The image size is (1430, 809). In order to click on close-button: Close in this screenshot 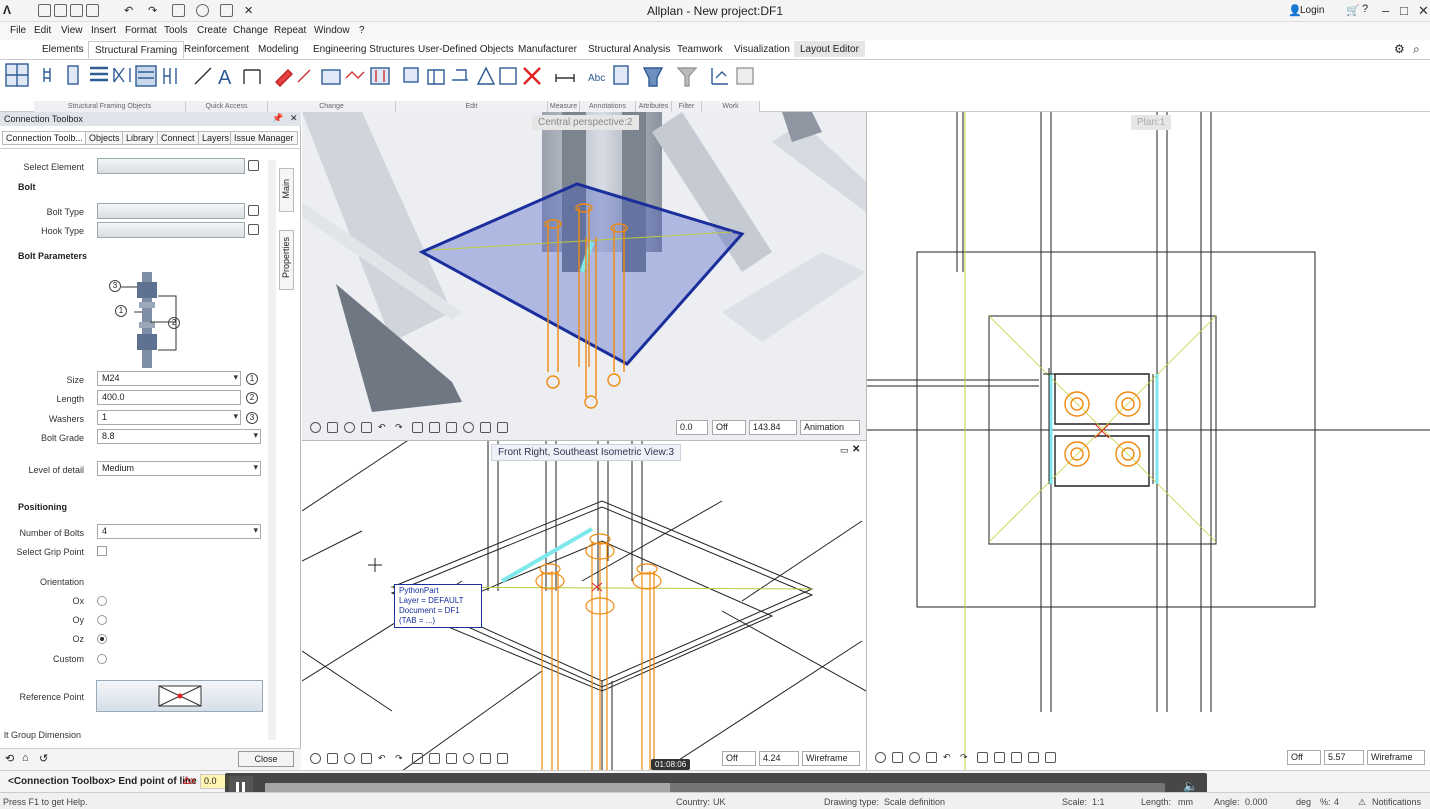, I will do `click(266, 759)`.